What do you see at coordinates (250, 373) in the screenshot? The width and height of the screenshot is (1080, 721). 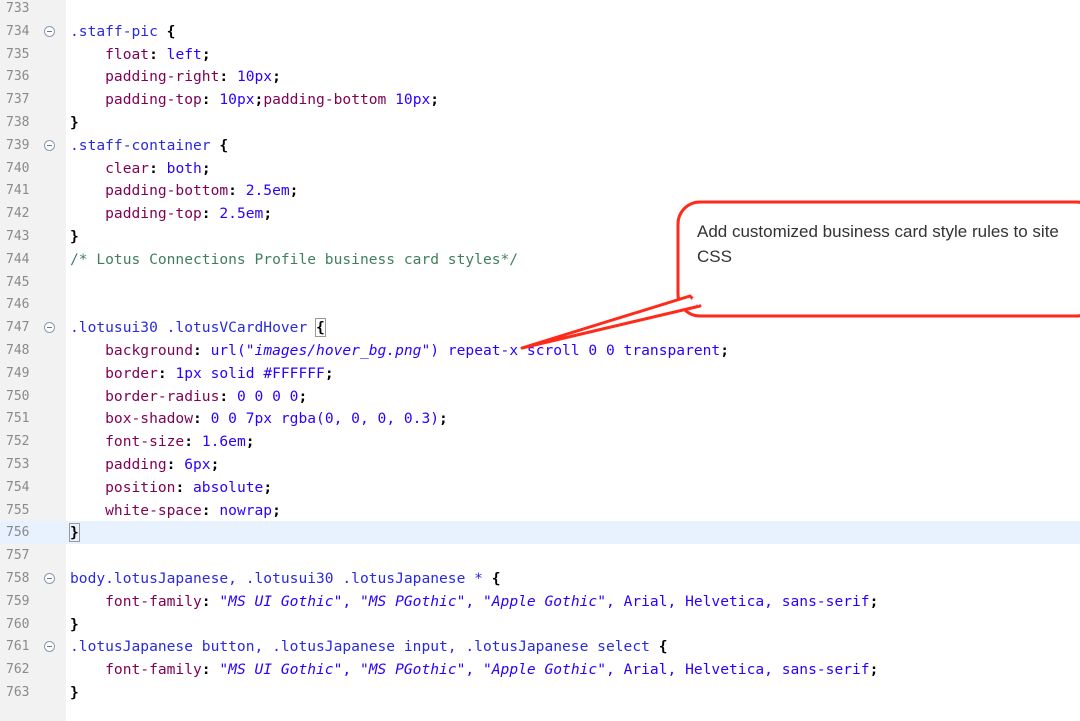 I see `code-token: 1px solid #FFFFFF` at bounding box center [250, 373].